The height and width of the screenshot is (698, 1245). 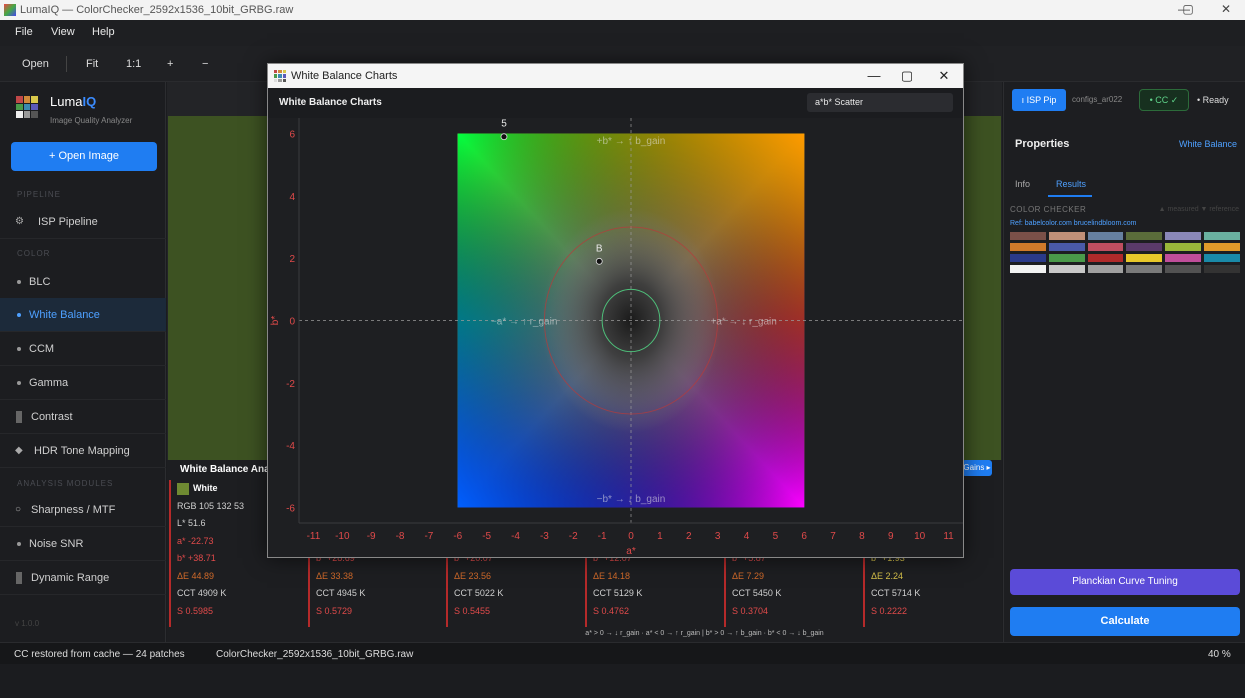 I want to click on color-checker-grid, so click(x=1125, y=254).